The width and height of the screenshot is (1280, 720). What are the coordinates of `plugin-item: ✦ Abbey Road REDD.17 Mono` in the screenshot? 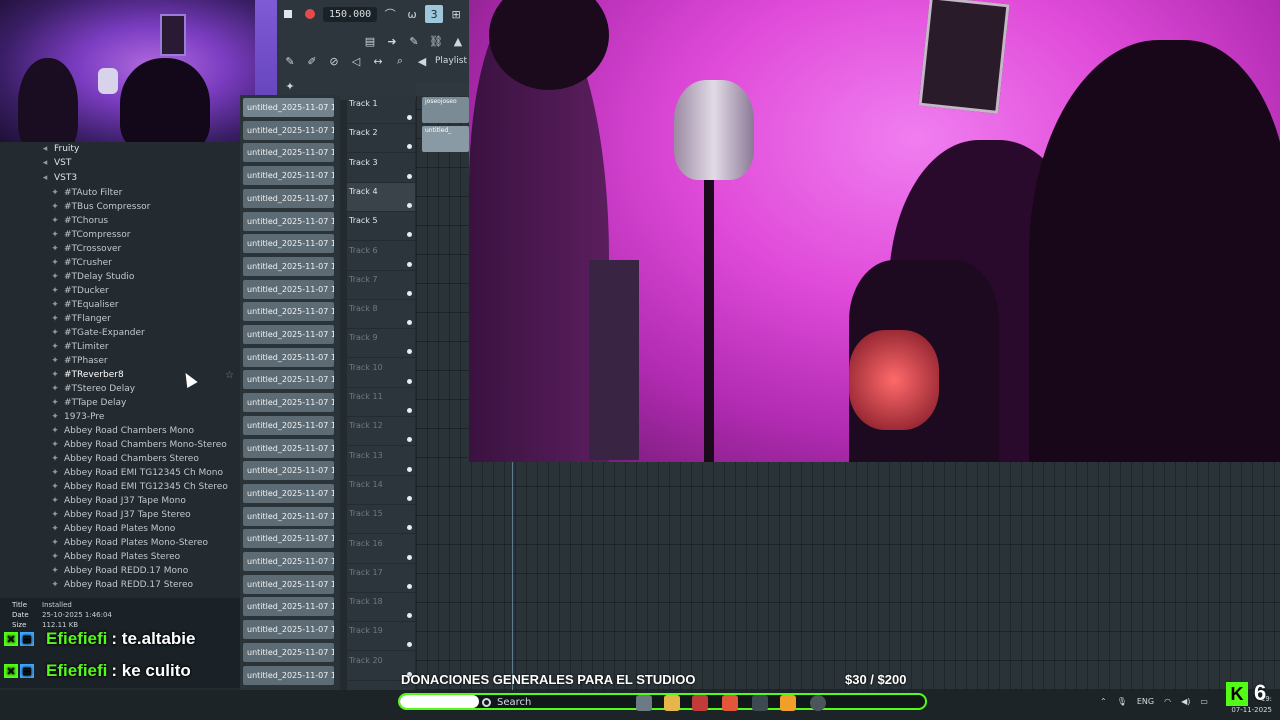 It's located at (119, 571).